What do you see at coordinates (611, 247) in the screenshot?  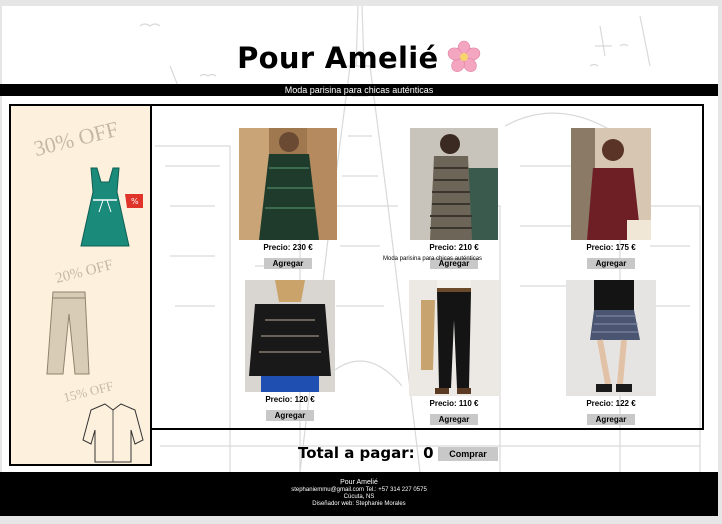 I see `product-price: Precio: 175 €` at bounding box center [611, 247].